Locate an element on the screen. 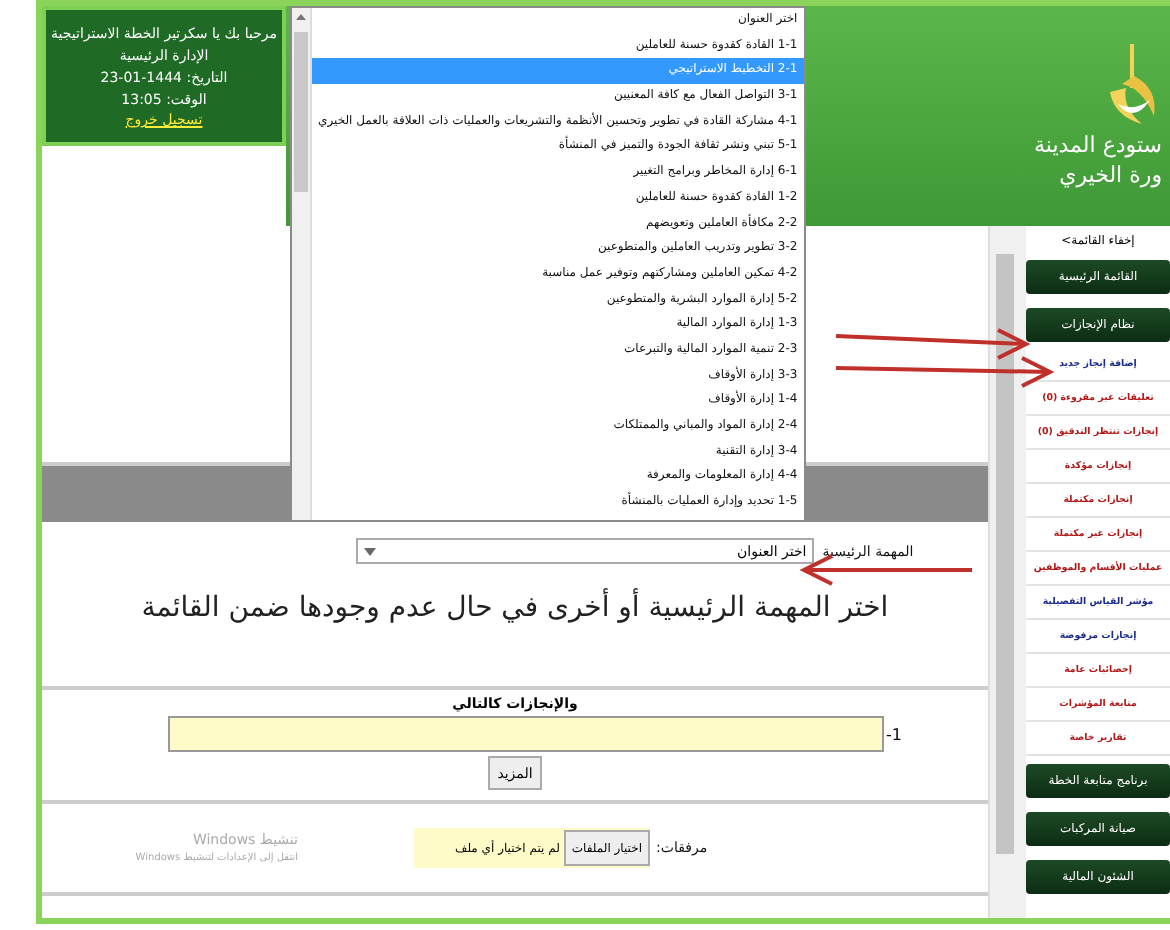 This screenshot has height=930, width=1170. instruction-heading: اختر المهمة الرئيسية أو أخرى في حال عدم وجودها ضمن القائمة is located at coordinates (515, 608).